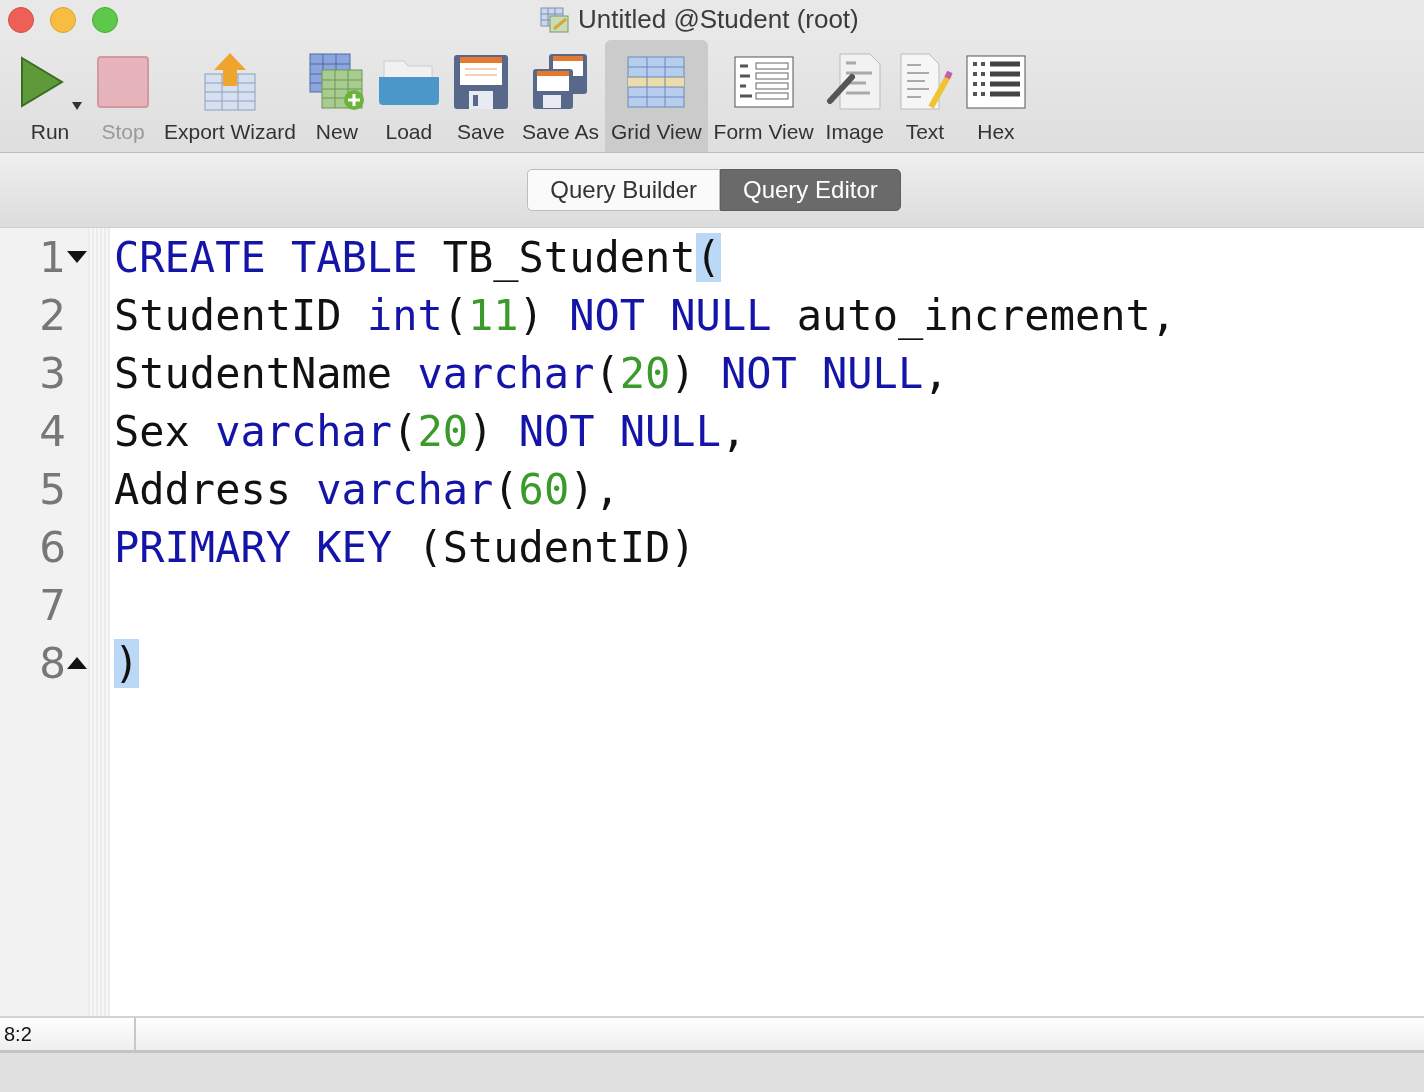 The image size is (1424, 1092). Describe the element at coordinates (708, 257) in the screenshot. I see `matched-bracket: (` at that location.